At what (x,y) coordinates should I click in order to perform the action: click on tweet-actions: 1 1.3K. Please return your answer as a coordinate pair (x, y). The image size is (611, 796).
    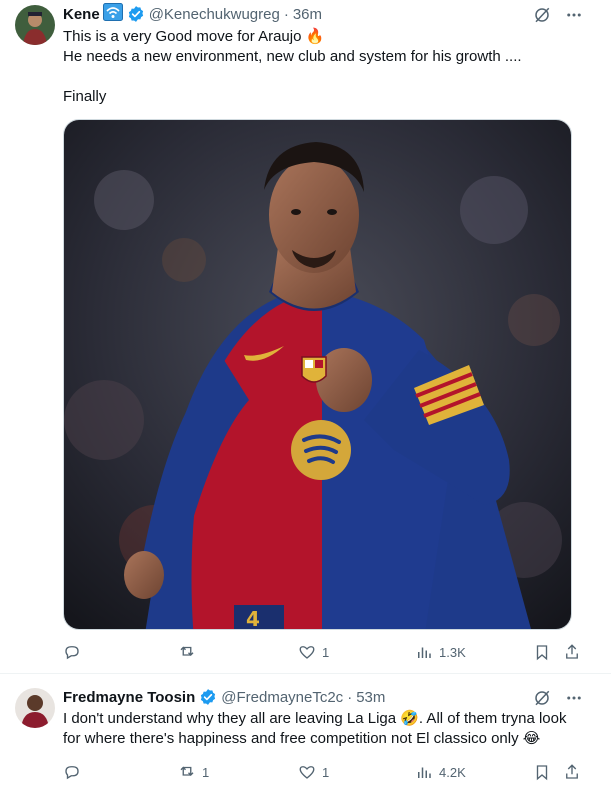
    Looking at the image, I should click on (323, 653).